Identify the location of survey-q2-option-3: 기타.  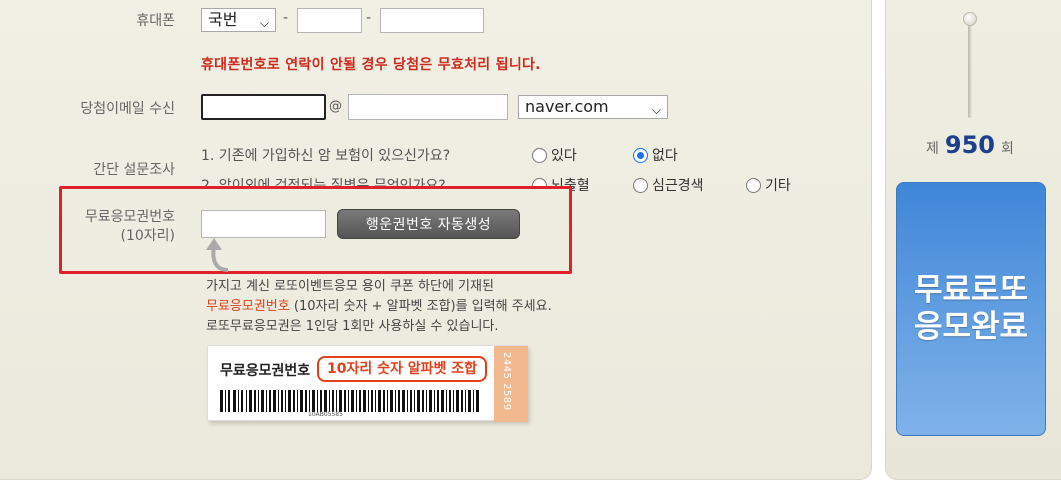
(768, 185).